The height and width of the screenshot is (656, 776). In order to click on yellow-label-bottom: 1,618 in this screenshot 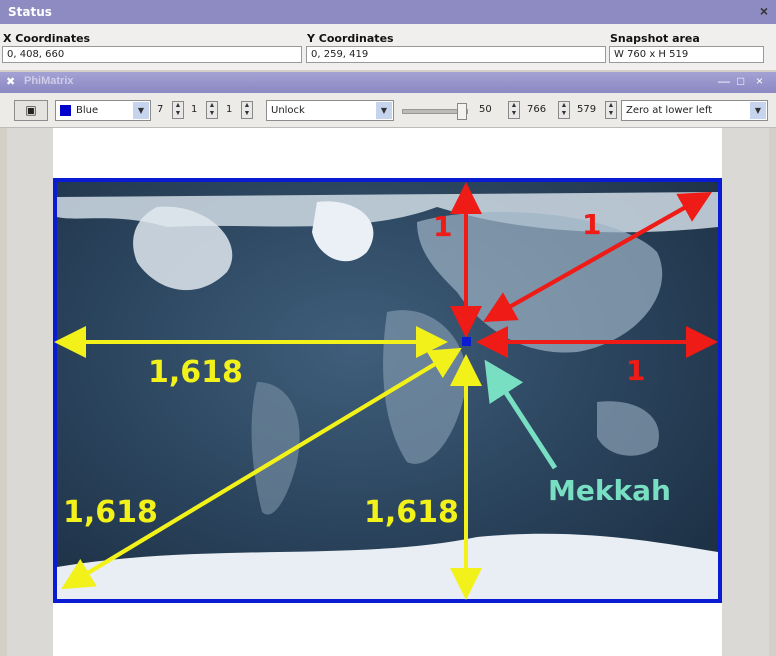, I will do `click(411, 512)`.